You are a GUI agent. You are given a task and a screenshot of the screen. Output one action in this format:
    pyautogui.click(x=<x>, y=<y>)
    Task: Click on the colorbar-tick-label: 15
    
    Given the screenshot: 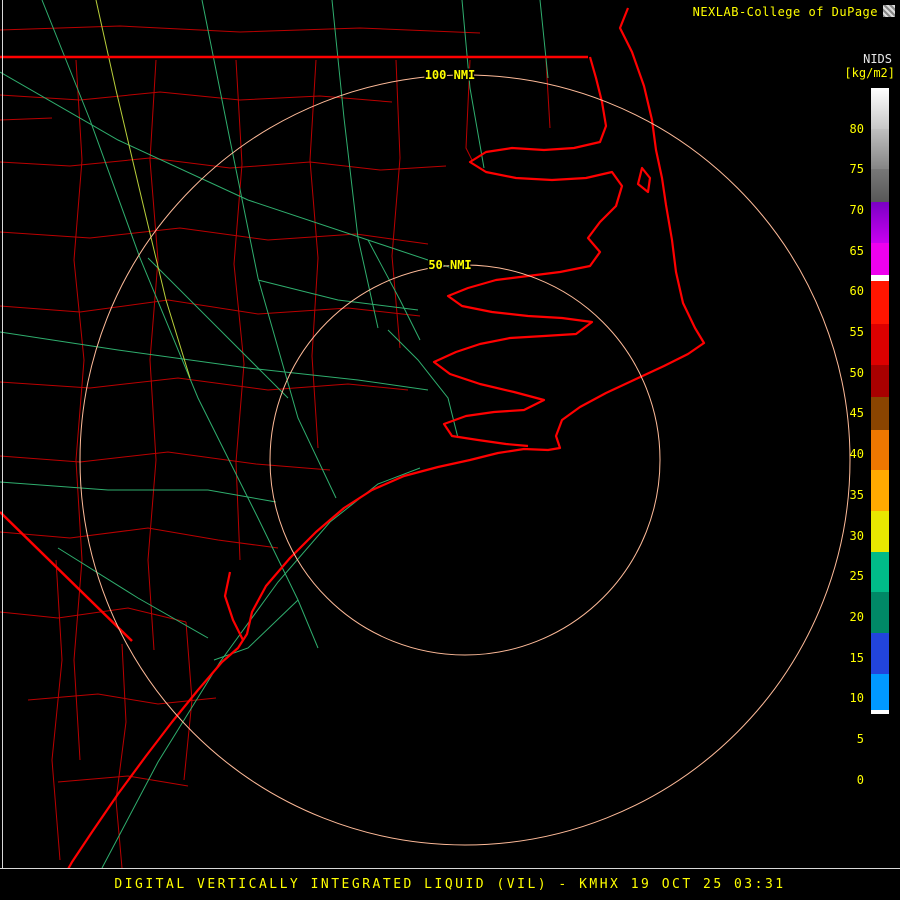 What is the action you would take?
    pyautogui.click(x=856, y=657)
    